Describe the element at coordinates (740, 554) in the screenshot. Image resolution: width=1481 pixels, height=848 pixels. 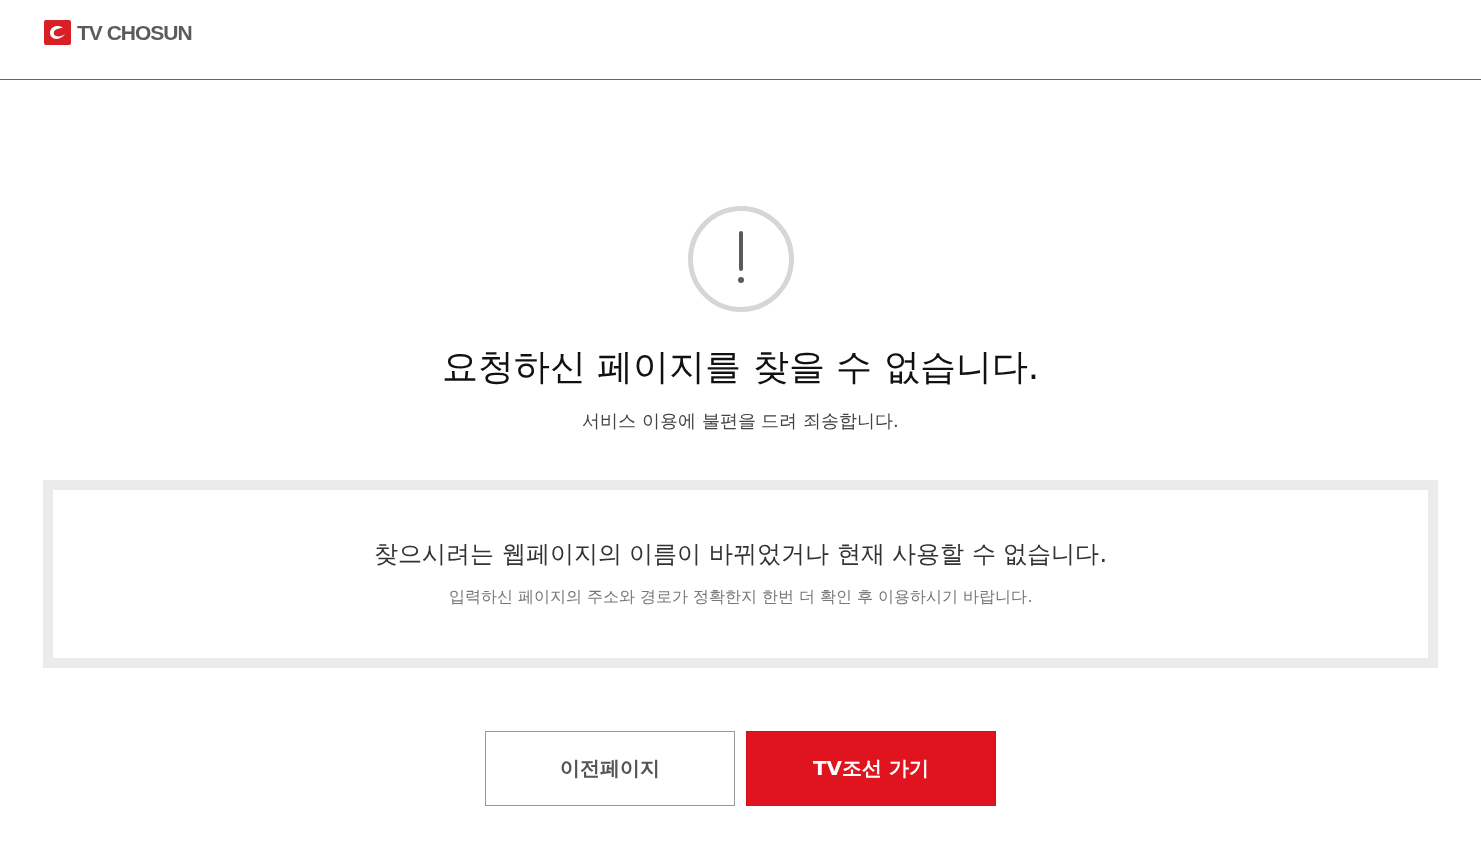
I see `notice-heading: 찾으시려는 웹페이지의 이름이 바뀌었거나 현재 사용할 수 없습니다.` at that location.